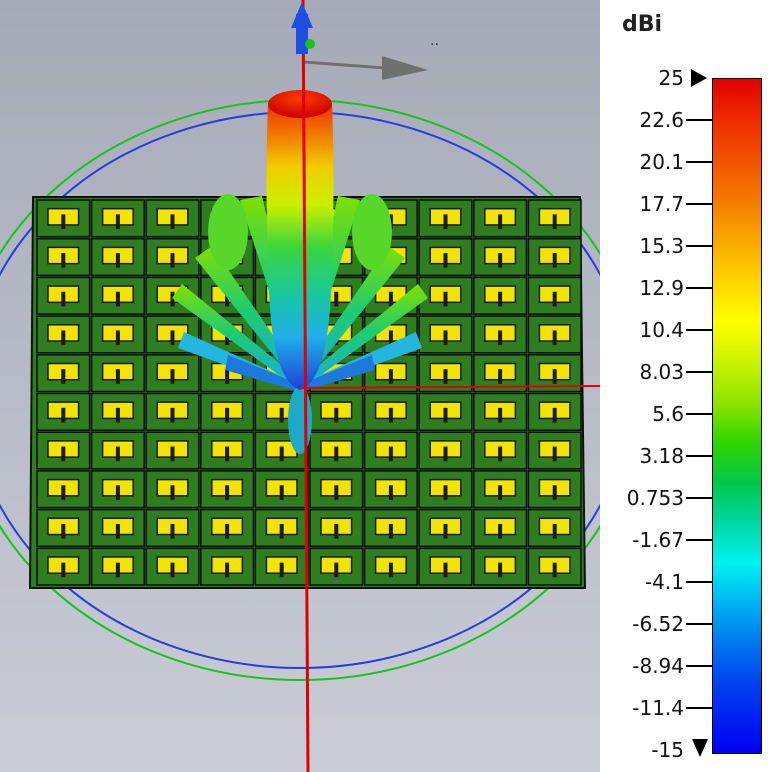 The image size is (772, 772). What do you see at coordinates (661, 120) in the screenshot?
I see `legend-tick-label: 22.6` at bounding box center [661, 120].